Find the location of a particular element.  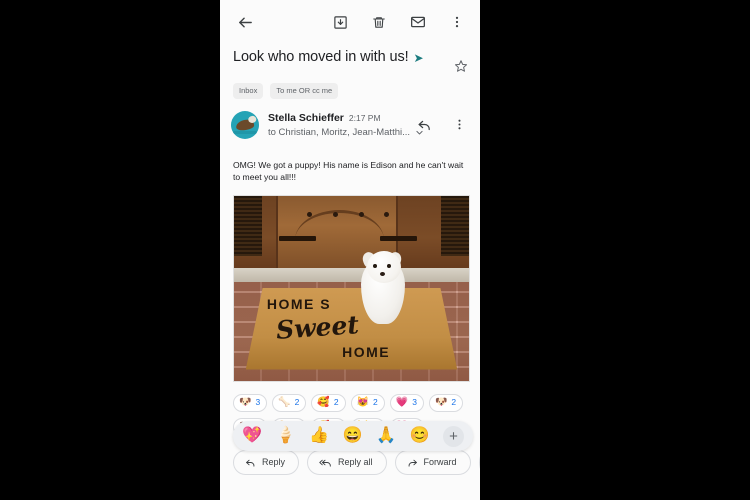

sender-top-line: Stella Schieffer 2:17 PM is located at coordinates (339, 118).